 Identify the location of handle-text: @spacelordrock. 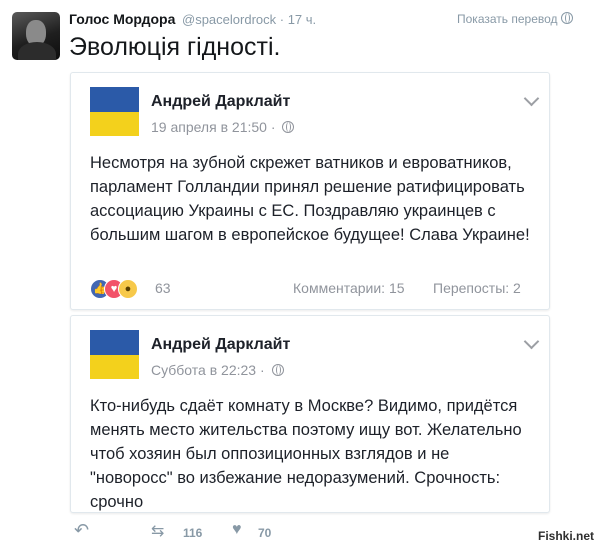
(229, 19).